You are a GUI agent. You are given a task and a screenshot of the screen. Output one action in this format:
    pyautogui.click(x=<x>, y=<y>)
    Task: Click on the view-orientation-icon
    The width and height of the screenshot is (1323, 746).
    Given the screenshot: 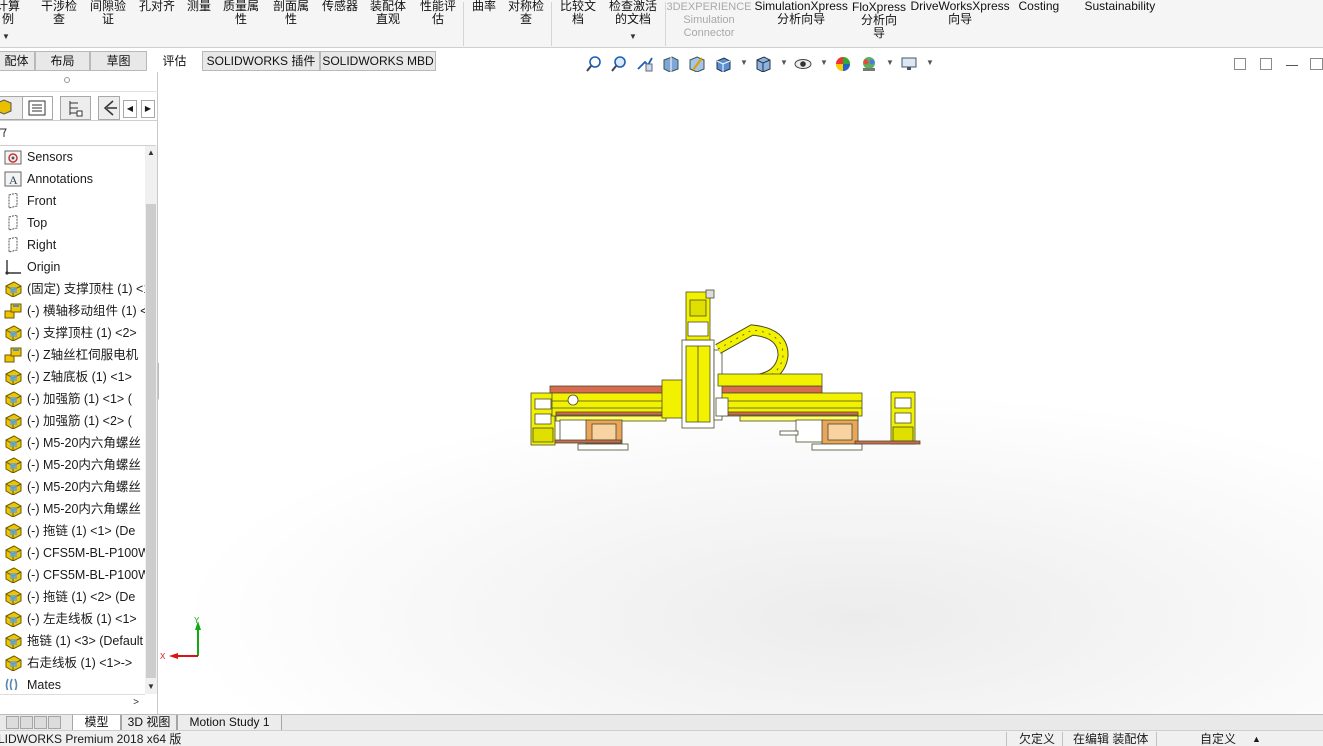 What is the action you would take?
    pyautogui.click(x=723, y=64)
    